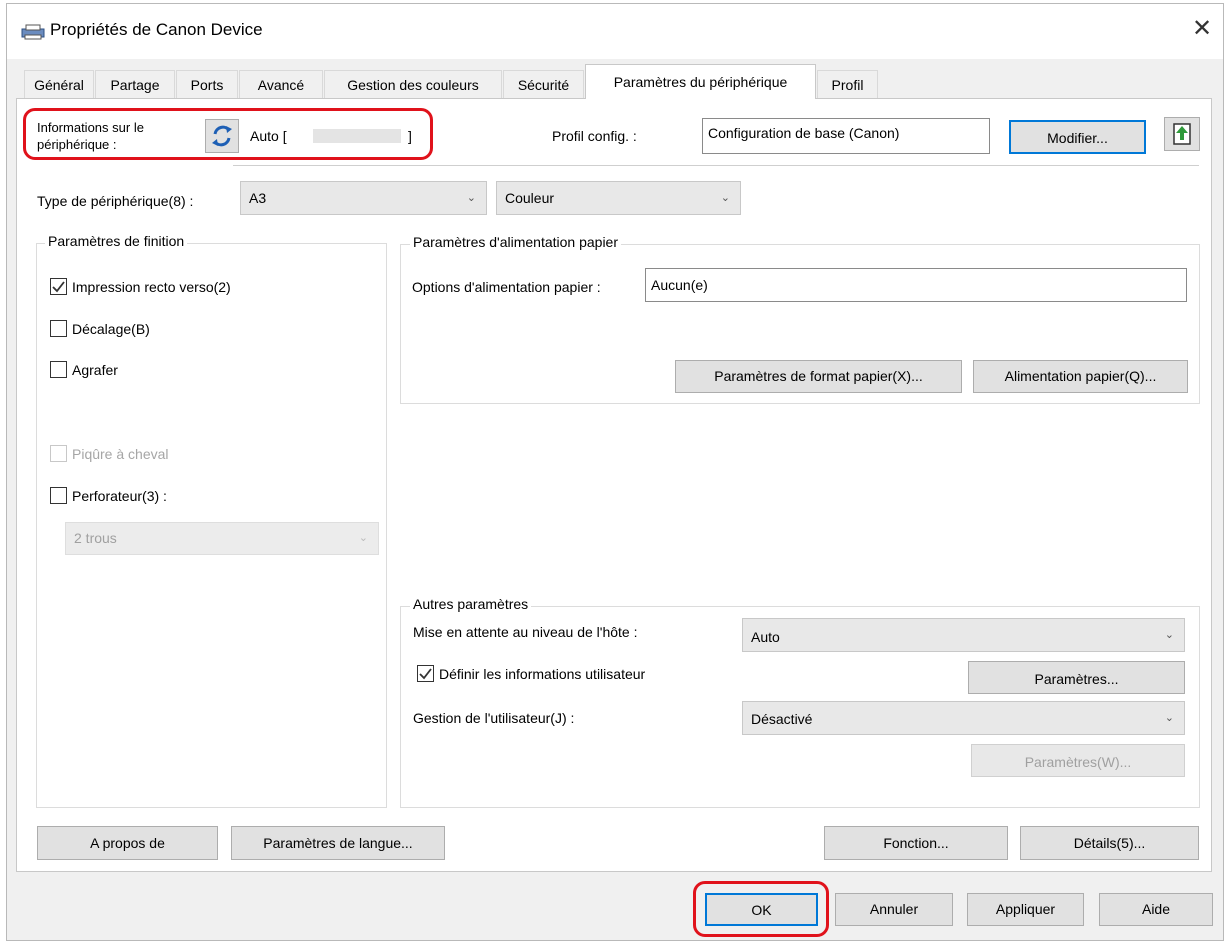 The width and height of the screenshot is (1229, 945). What do you see at coordinates (156, 29) in the screenshot?
I see `window-title: Propriétés de Canon Device` at bounding box center [156, 29].